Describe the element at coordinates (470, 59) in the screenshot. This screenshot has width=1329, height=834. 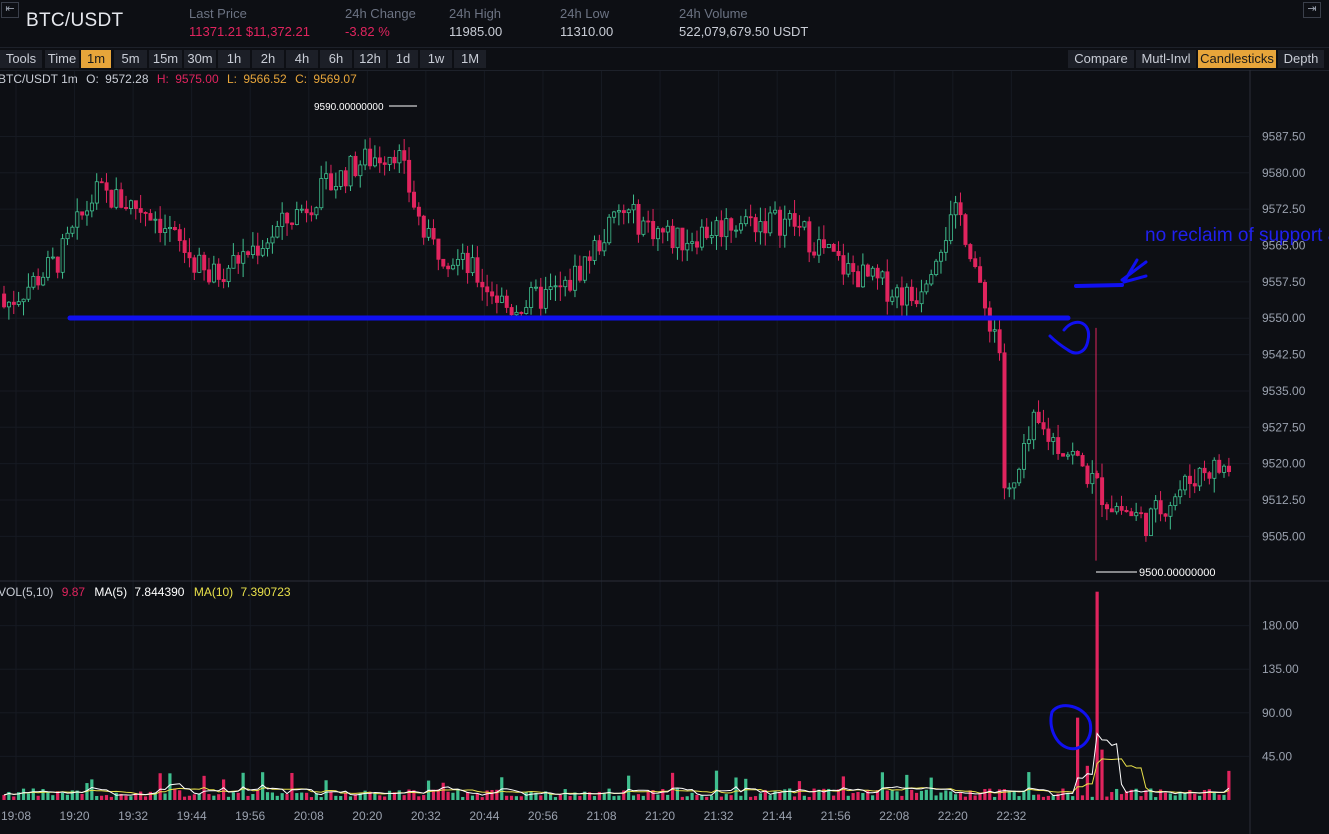
I see `interval-1M-button: 1M` at that location.